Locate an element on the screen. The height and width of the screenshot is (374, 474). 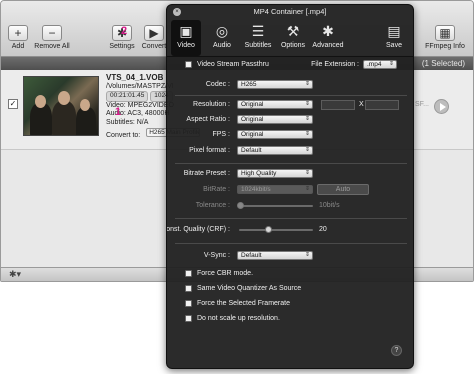
codec-label: Codec : is located at coordinates (217, 84).